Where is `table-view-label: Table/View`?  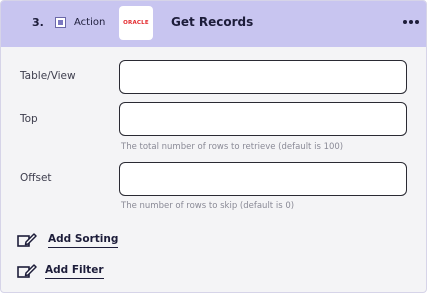 table-view-label: Table/View is located at coordinates (48, 76).